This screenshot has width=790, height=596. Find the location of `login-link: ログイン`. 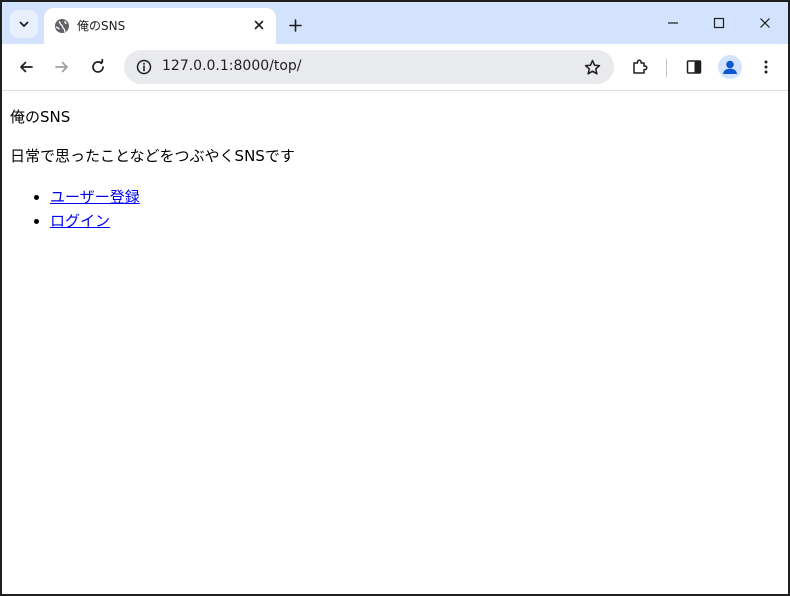

login-link: ログイン is located at coordinates (80, 221).